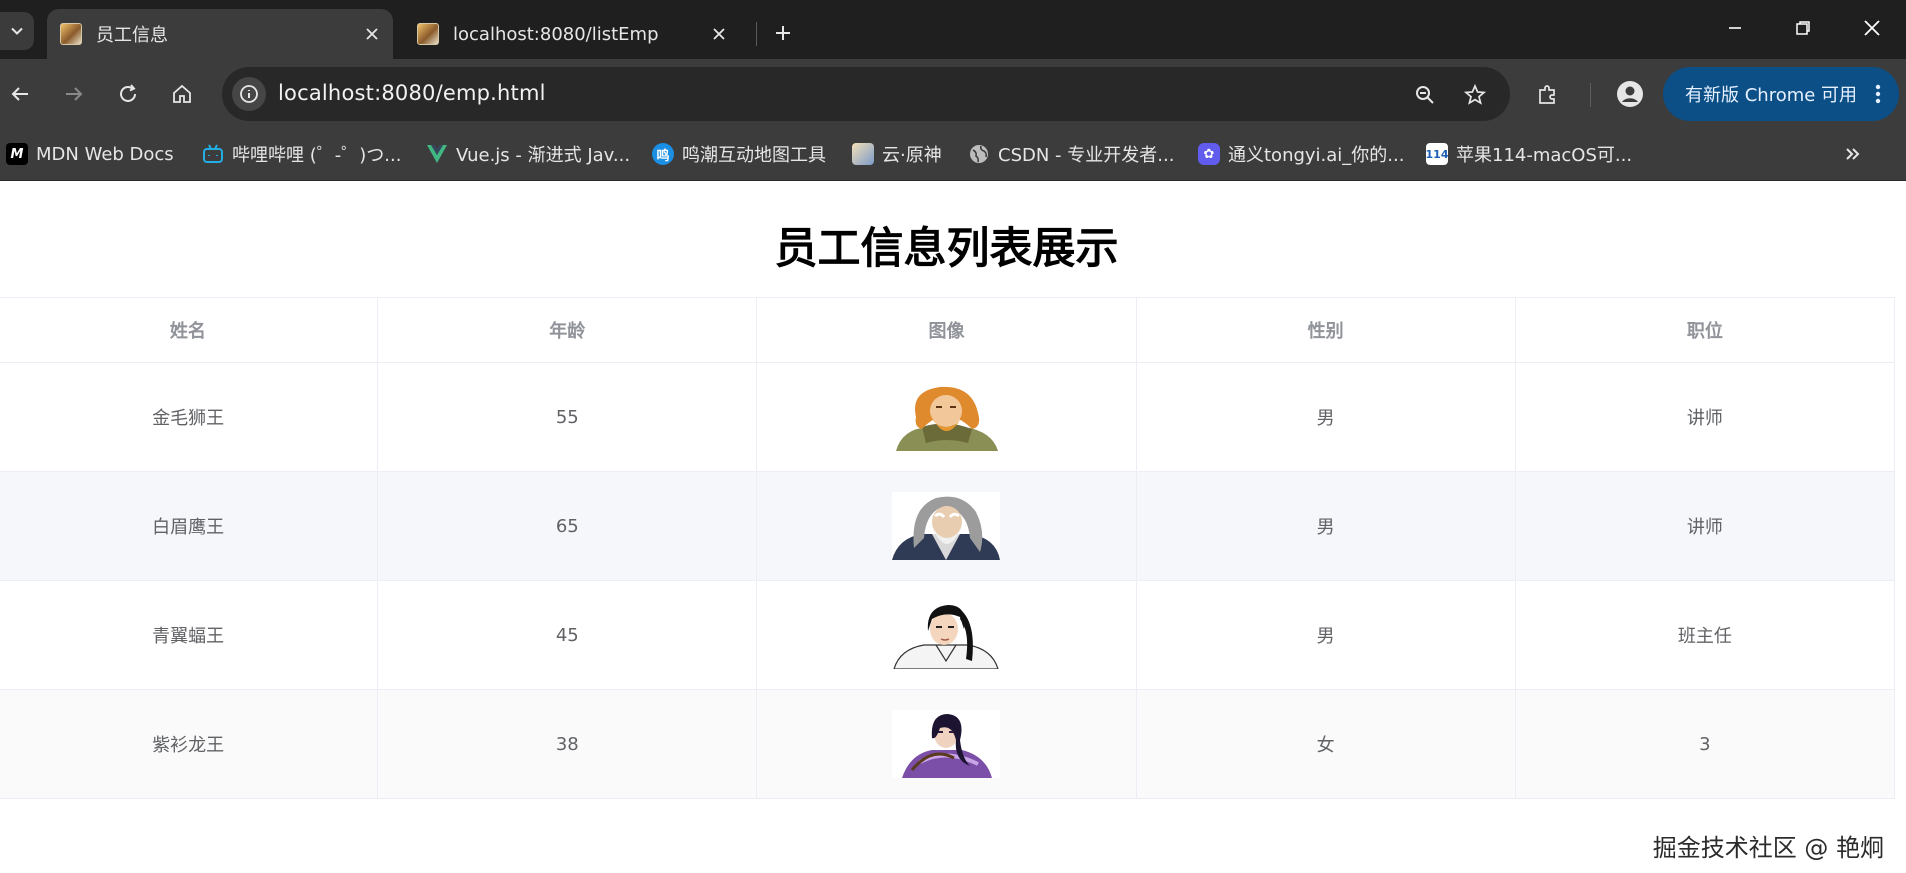 The image size is (1906, 873). I want to click on tab-list-emp: localhost:8080/listEmp, so click(572, 34).